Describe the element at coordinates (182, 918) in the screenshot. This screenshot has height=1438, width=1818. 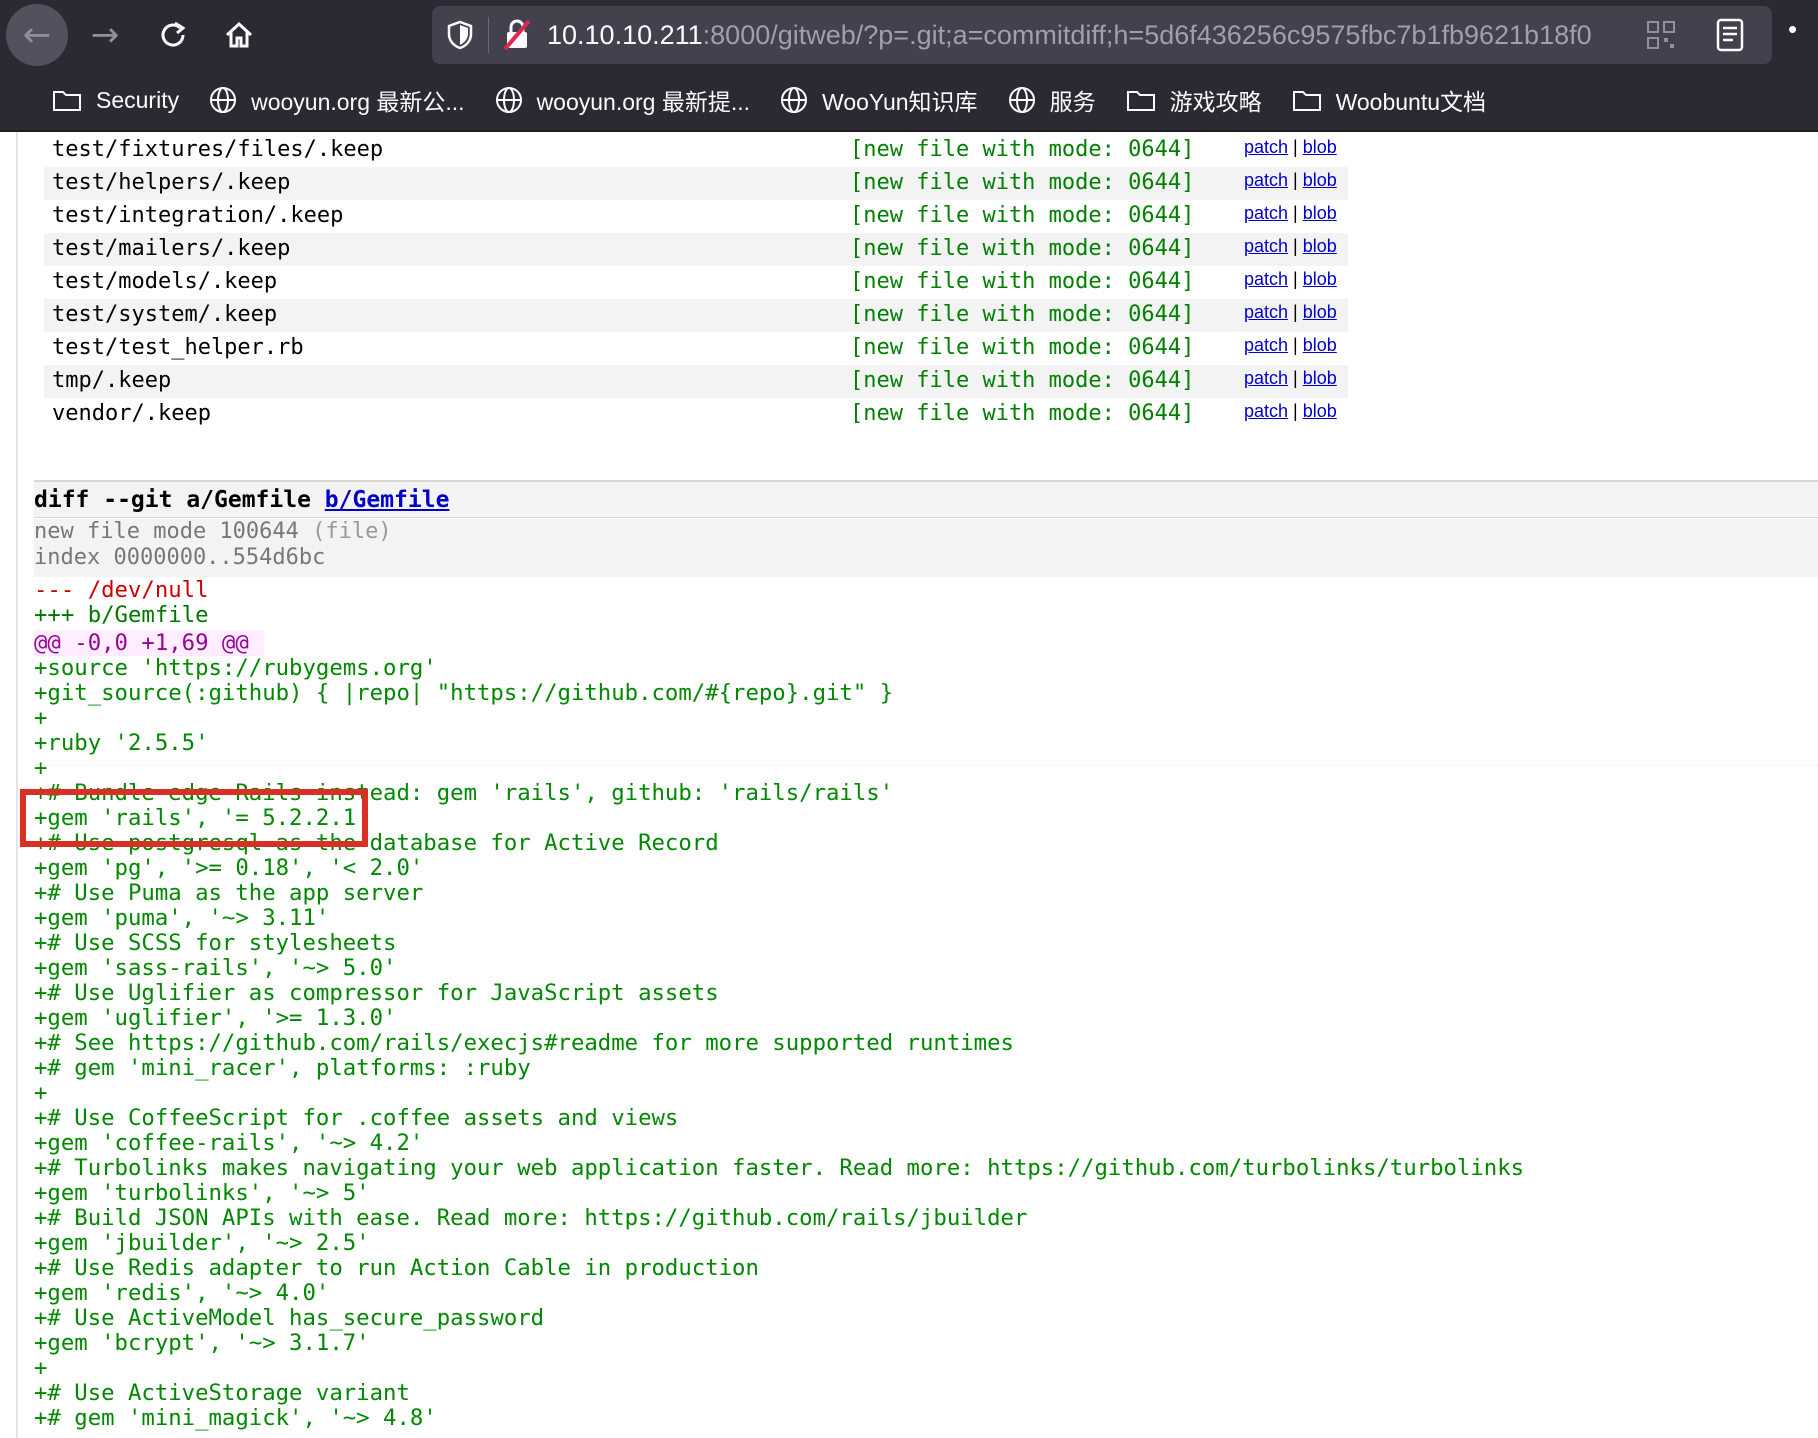
I see `diff-line: +gem 'puma', '~> 3.11'` at that location.